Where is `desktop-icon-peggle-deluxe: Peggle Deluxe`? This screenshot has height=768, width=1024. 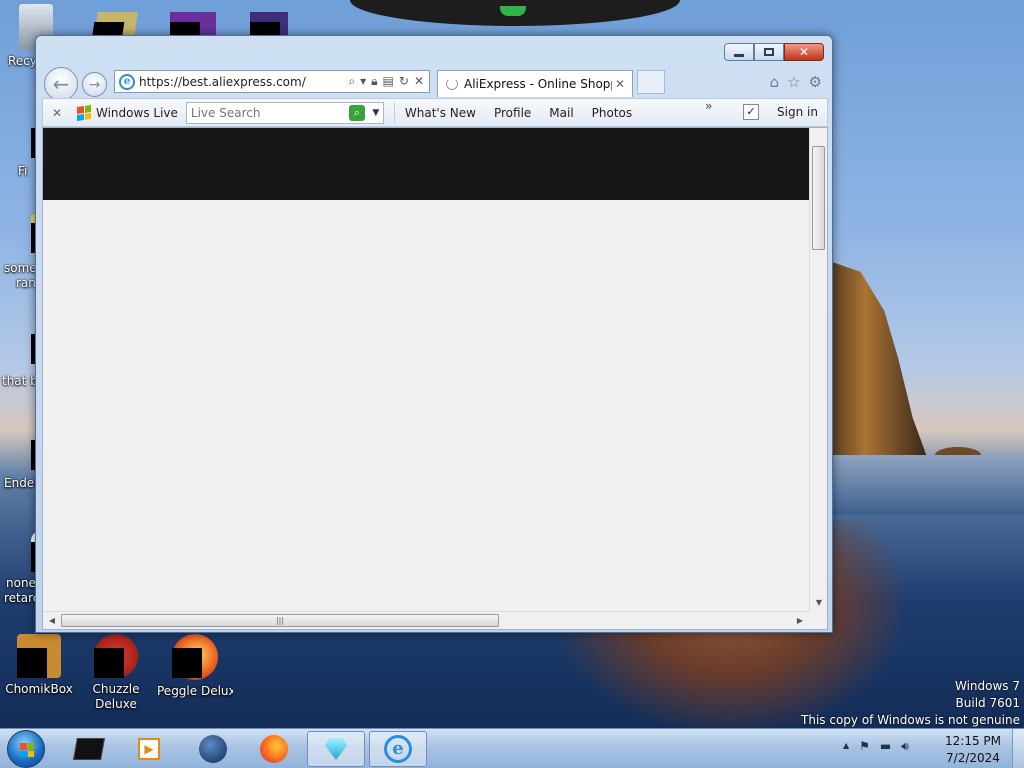
desktop-icon-peggle-deluxe: Peggle Deluxe is located at coordinates (195, 666).